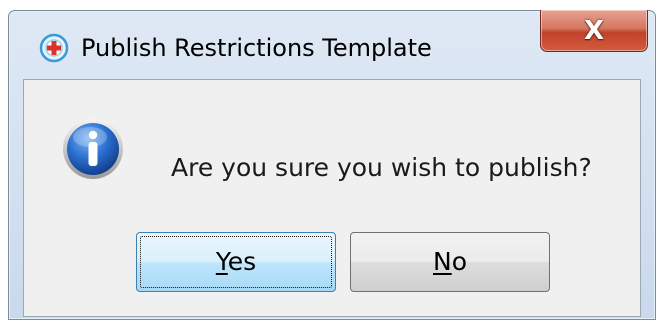 The image size is (663, 325). What do you see at coordinates (54, 48) in the screenshot?
I see `app-icon` at bounding box center [54, 48].